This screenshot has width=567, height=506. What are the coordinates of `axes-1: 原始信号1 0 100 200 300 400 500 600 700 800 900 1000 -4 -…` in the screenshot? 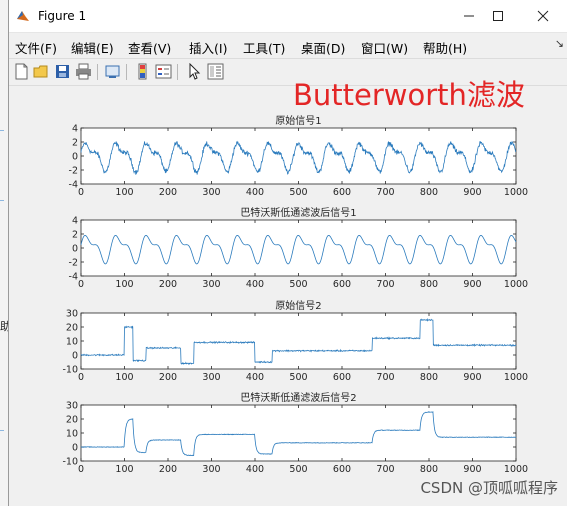 It's located at (299, 156).